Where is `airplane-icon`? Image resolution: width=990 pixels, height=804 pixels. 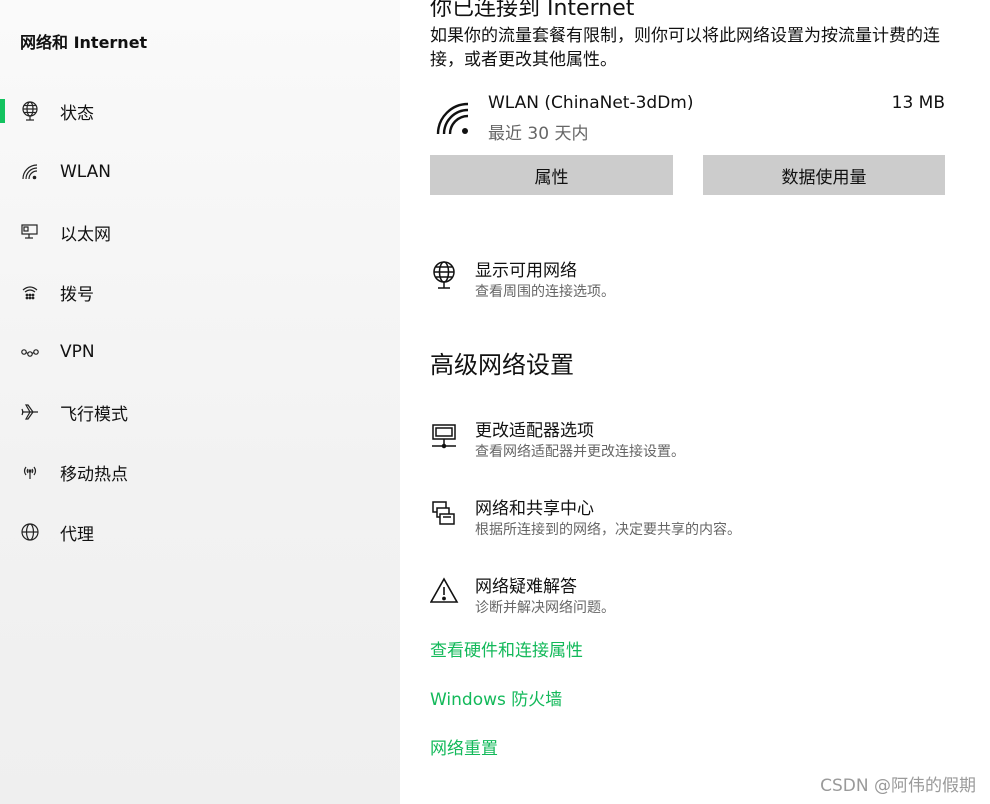
airplane-icon is located at coordinates (30, 412).